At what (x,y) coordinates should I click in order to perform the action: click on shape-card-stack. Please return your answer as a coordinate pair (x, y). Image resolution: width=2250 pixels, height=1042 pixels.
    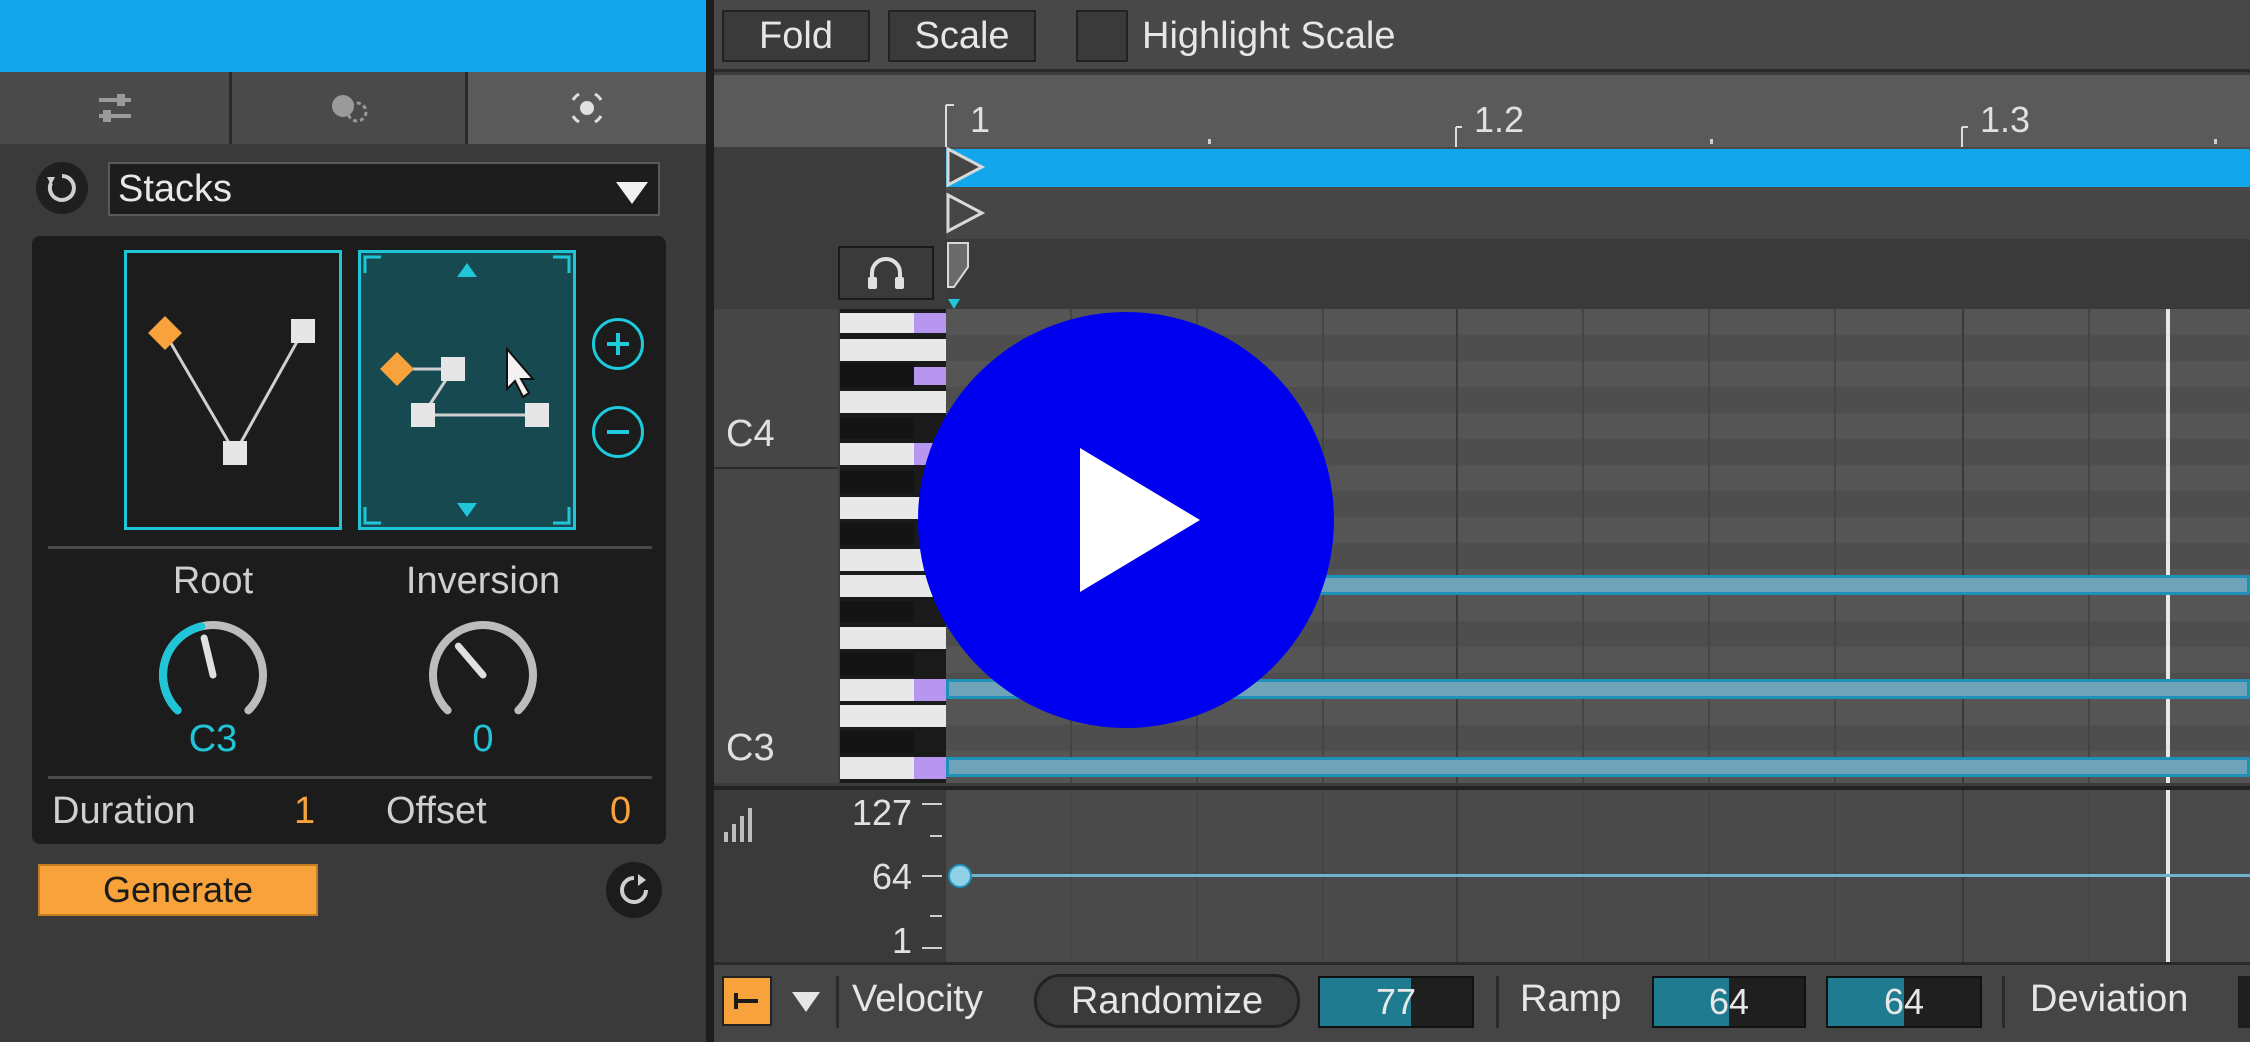
    Looking at the image, I should click on (467, 390).